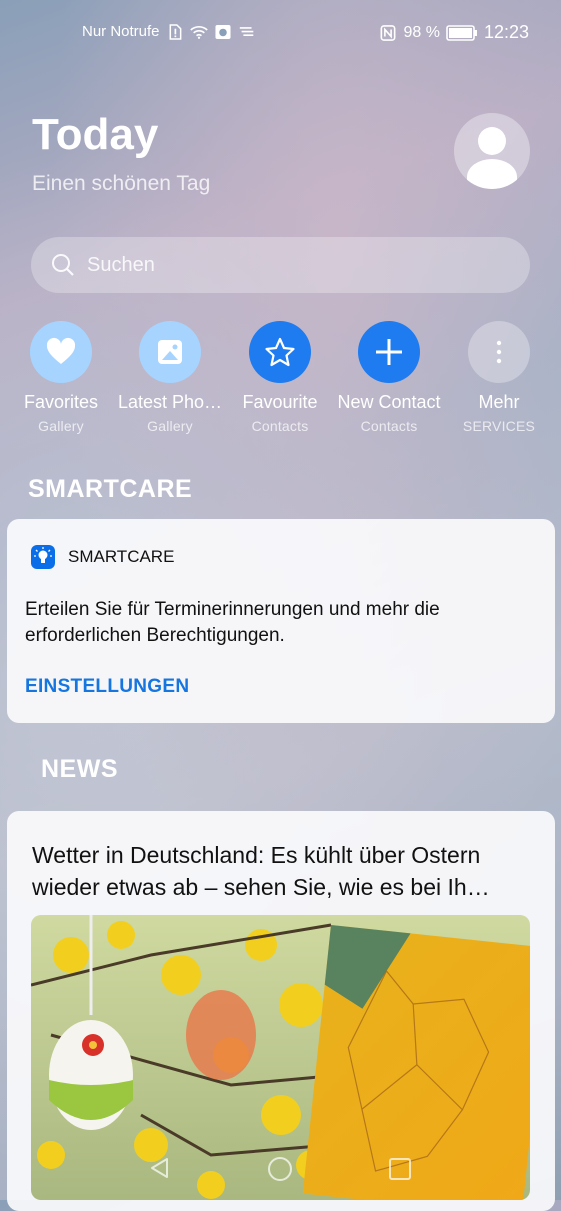 The height and width of the screenshot is (1211, 561). I want to click on home-icon, so click(280, 1169).